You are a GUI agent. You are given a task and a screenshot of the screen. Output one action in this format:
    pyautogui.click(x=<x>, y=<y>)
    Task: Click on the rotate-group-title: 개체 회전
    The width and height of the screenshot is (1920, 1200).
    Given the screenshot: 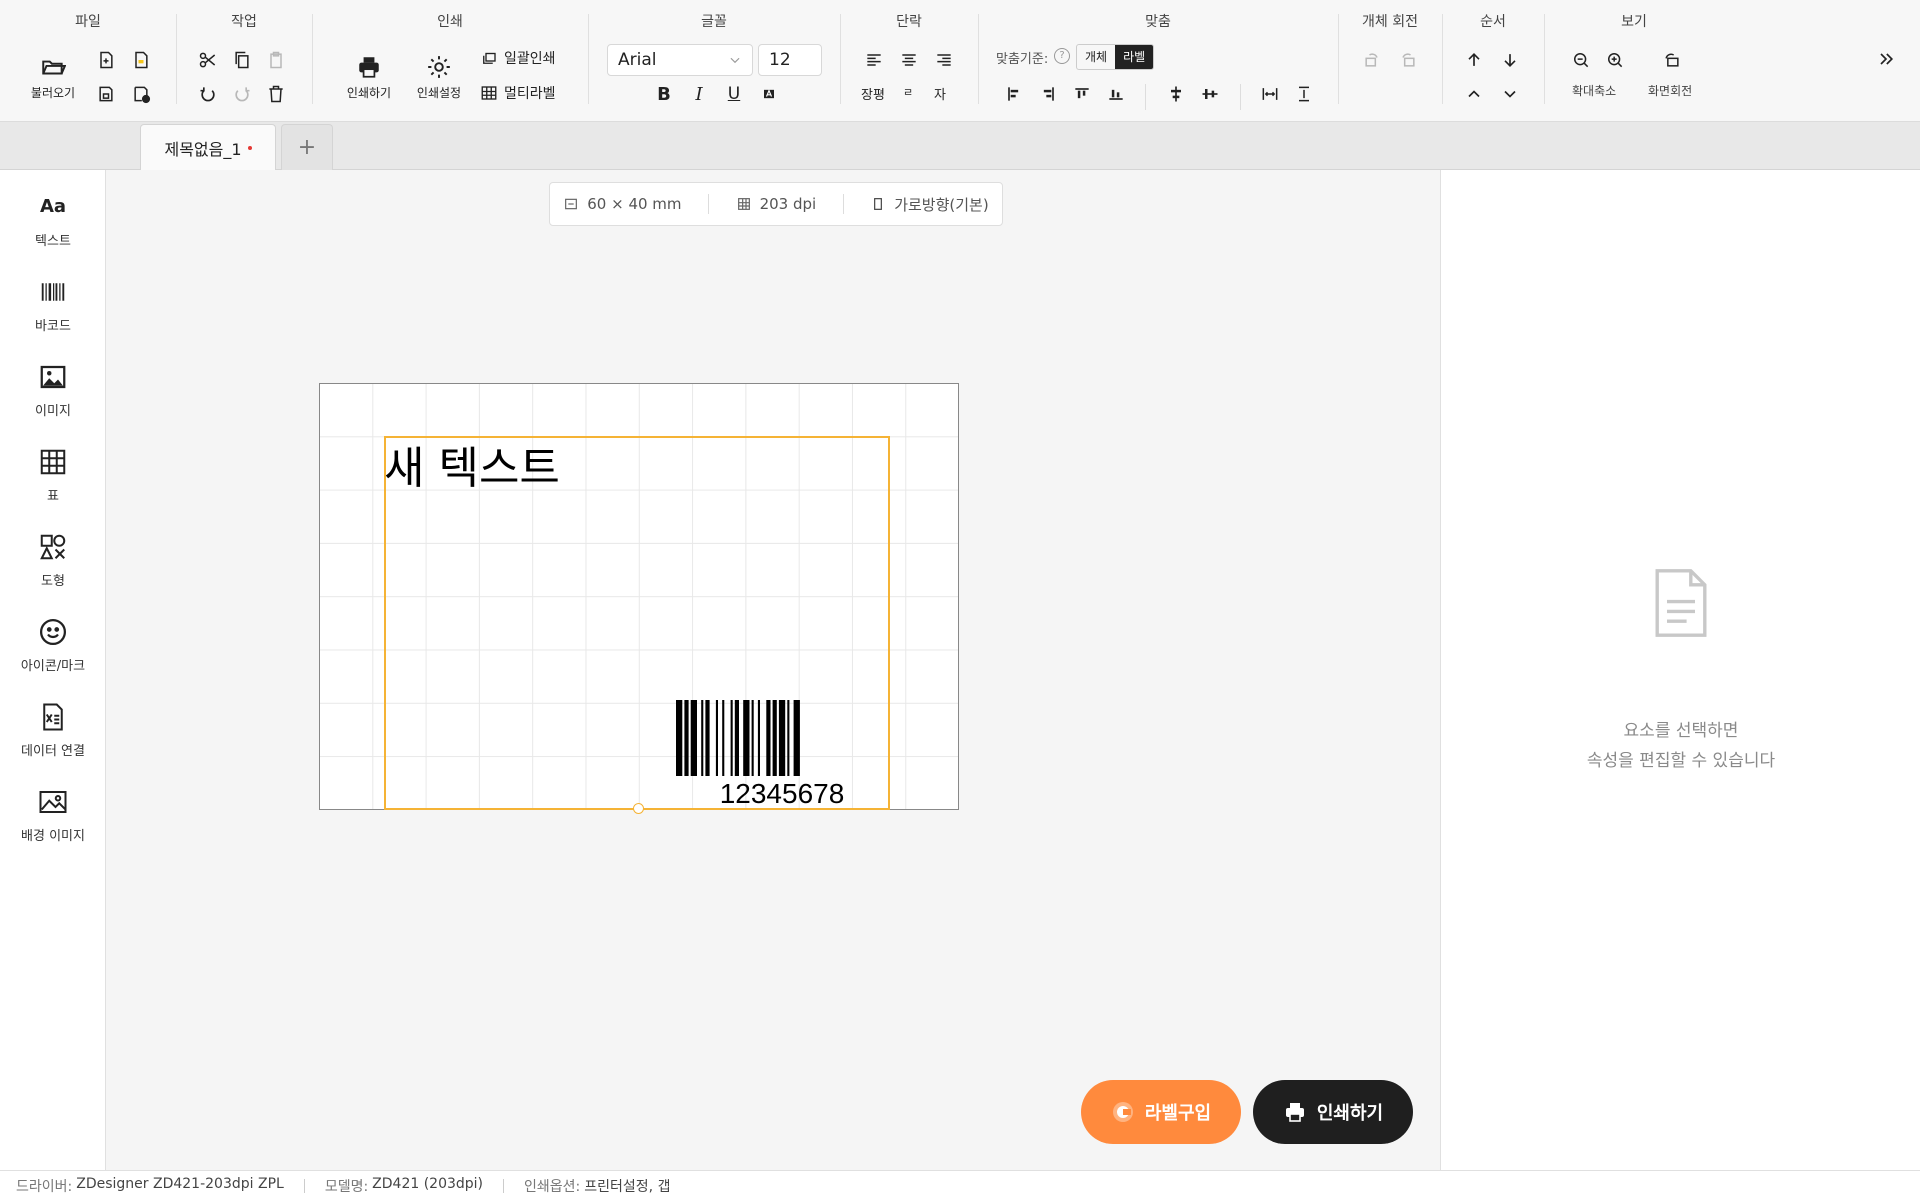 What is the action you would take?
    pyautogui.click(x=1390, y=22)
    